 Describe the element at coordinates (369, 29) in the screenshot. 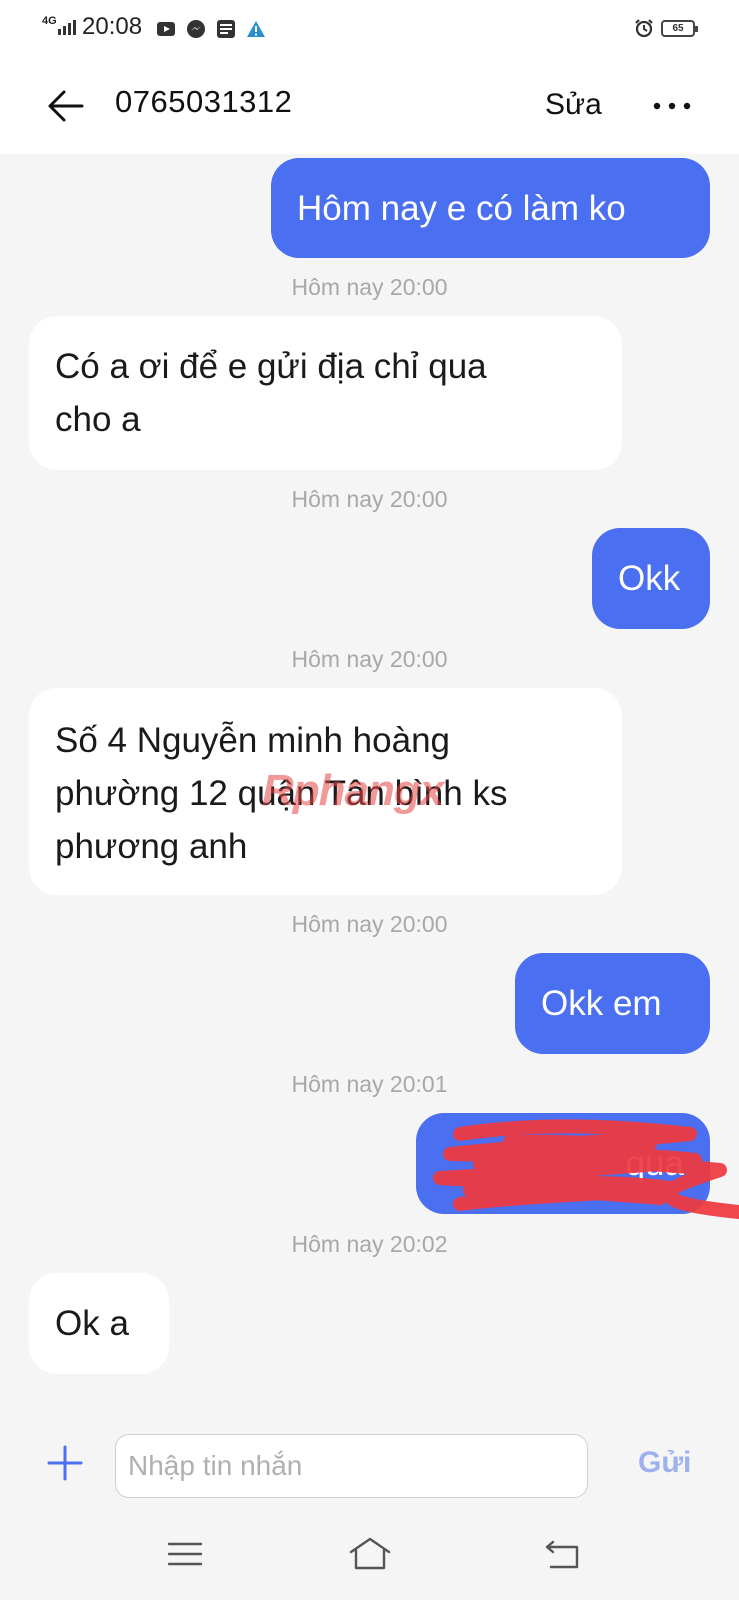

I see `status-bar: 4G 20:08 65` at that location.